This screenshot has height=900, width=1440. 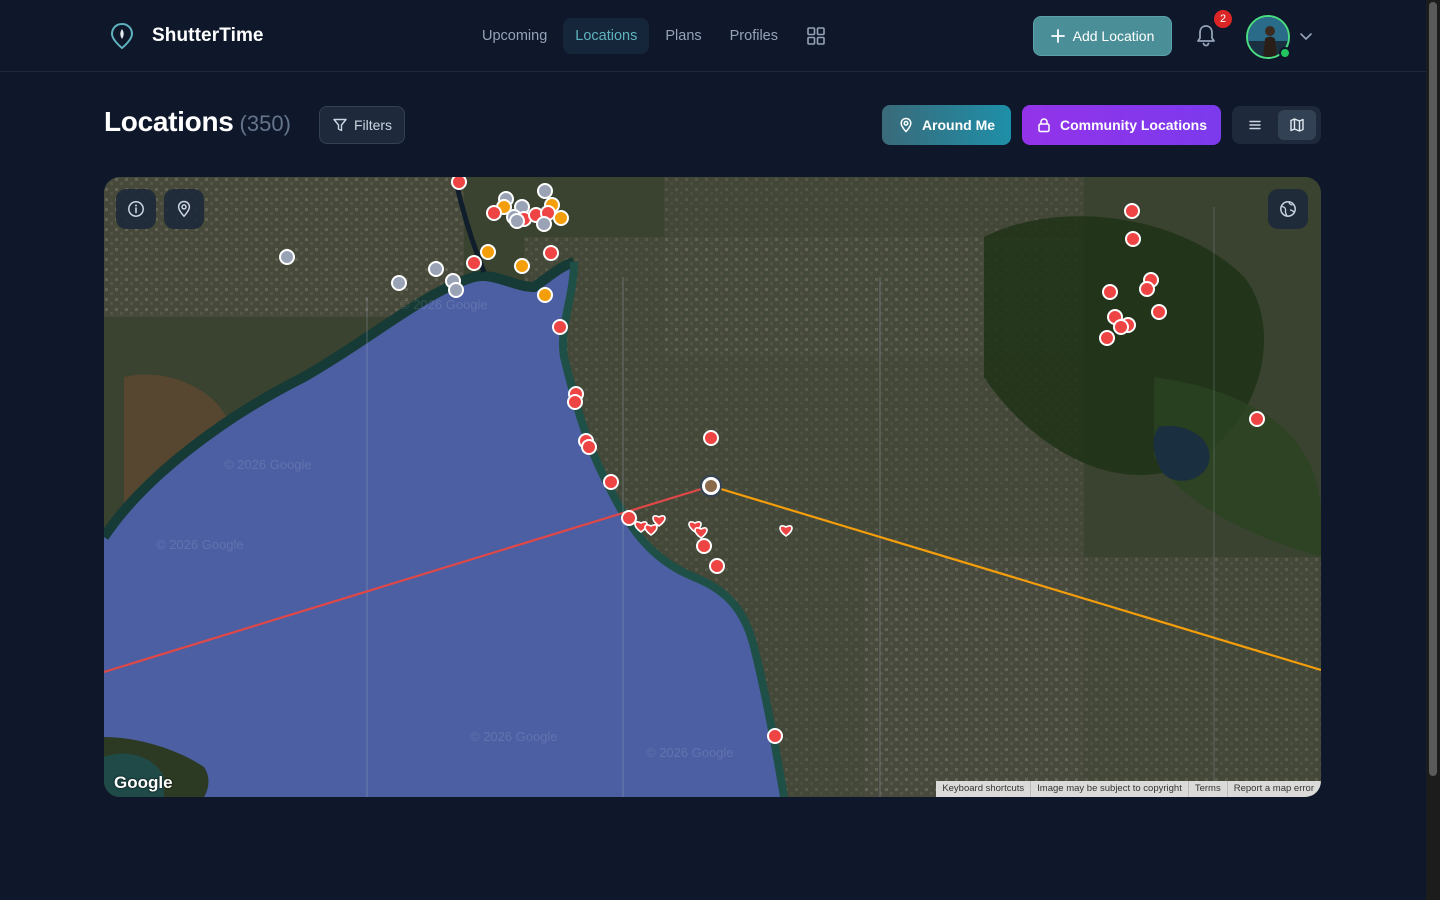 I want to click on around-me-button: Around Me, so click(x=946, y=125).